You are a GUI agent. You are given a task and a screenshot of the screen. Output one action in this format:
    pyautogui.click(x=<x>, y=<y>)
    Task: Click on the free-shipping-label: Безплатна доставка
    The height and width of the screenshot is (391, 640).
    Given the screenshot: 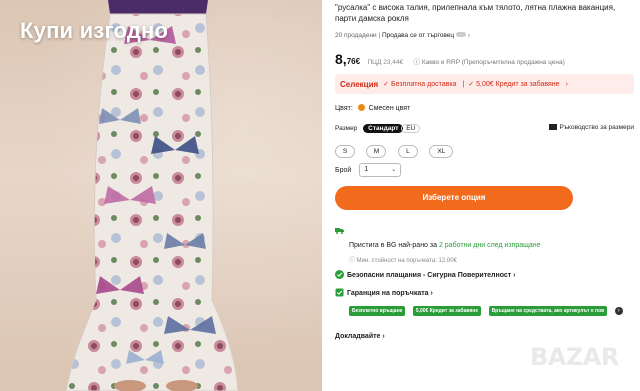 What is the action you would take?
    pyautogui.click(x=424, y=84)
    